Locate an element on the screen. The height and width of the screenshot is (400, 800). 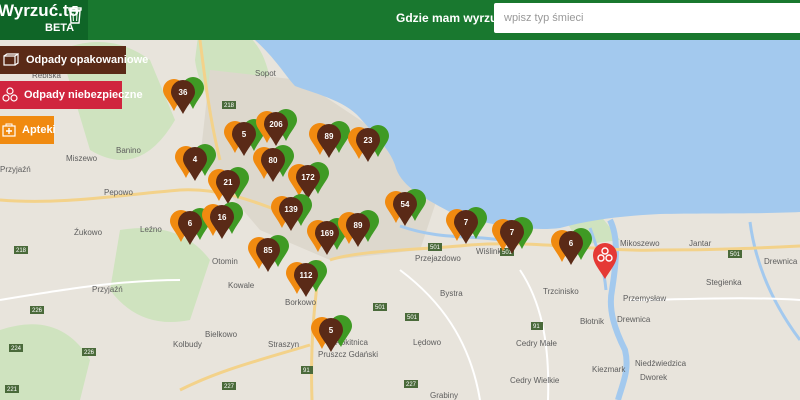
cluster-count: 206 is located at coordinates (276, 124).